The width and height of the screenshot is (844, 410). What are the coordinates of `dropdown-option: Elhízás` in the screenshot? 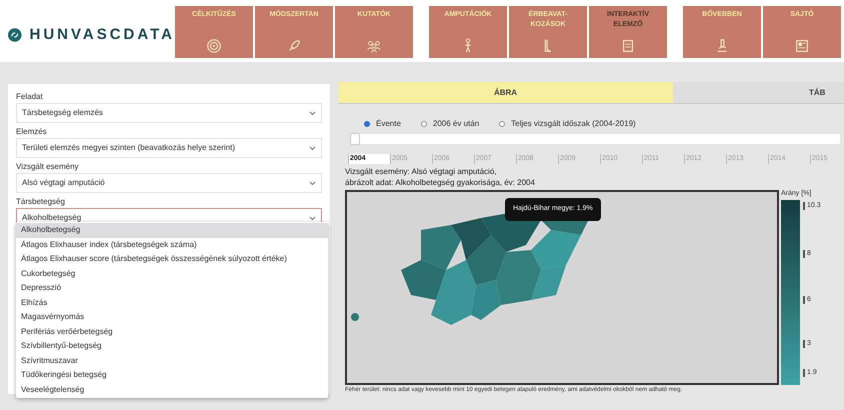 It's located at (172, 303).